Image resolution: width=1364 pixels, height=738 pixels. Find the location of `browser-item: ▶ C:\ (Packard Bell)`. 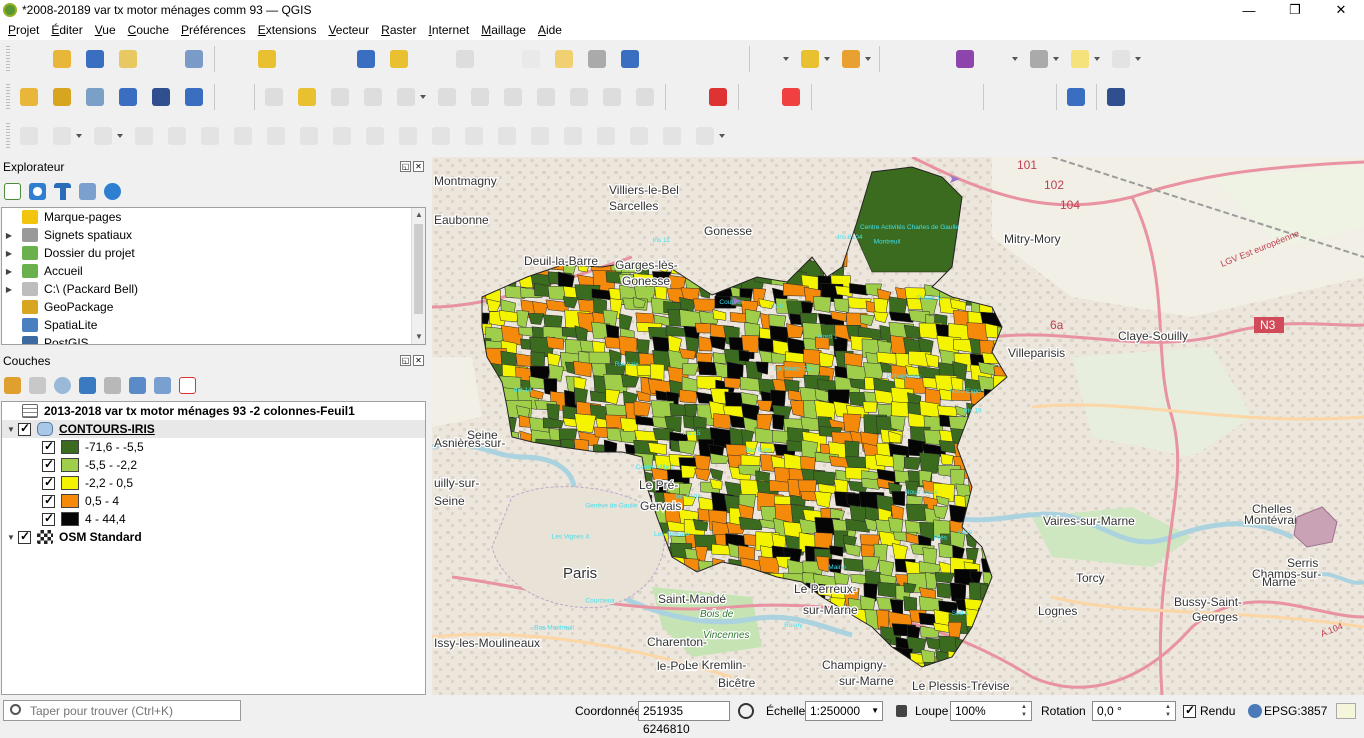

browser-item: ▶ C:\ (Packard Bell) is located at coordinates (213, 289).